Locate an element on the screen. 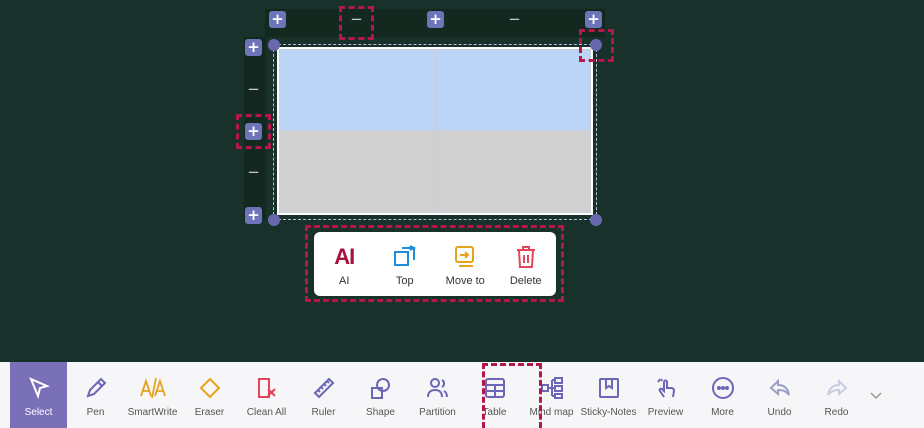  tool-sticky-notes: Sticky-Notes is located at coordinates (608, 395).